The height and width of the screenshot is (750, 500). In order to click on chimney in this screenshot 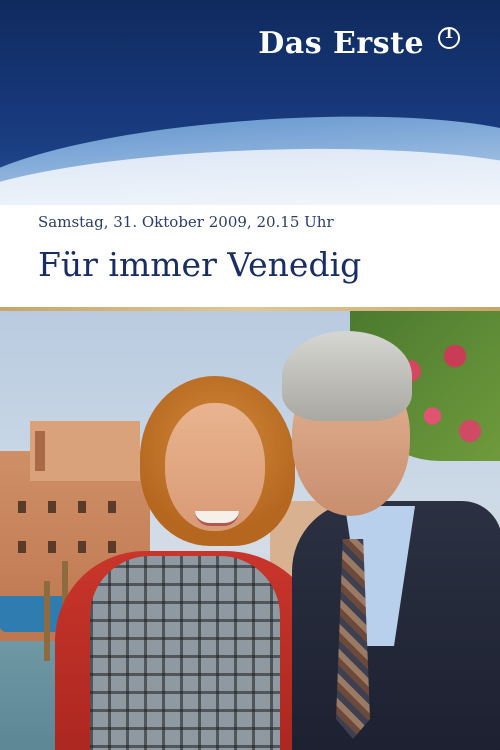, I will do `click(40, 451)`.